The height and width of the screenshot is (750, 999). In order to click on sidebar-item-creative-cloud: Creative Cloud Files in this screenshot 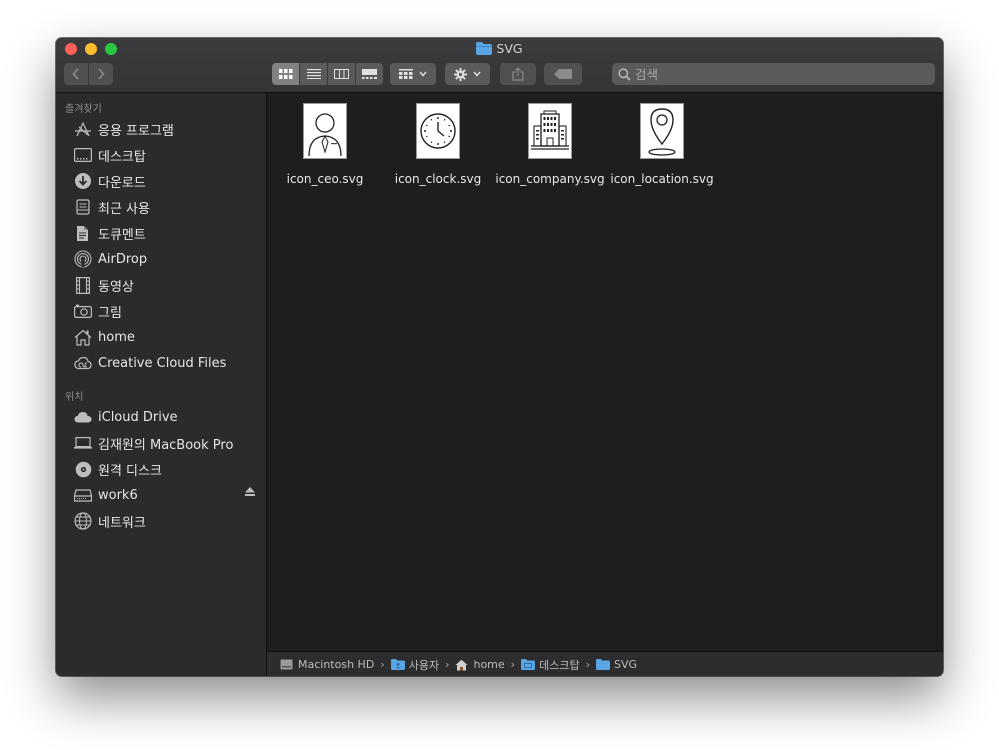, I will do `click(168, 363)`.